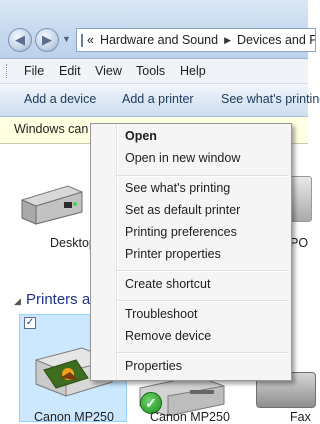 This screenshot has height=424, width=320. I want to click on menu-help: Help, so click(193, 71).